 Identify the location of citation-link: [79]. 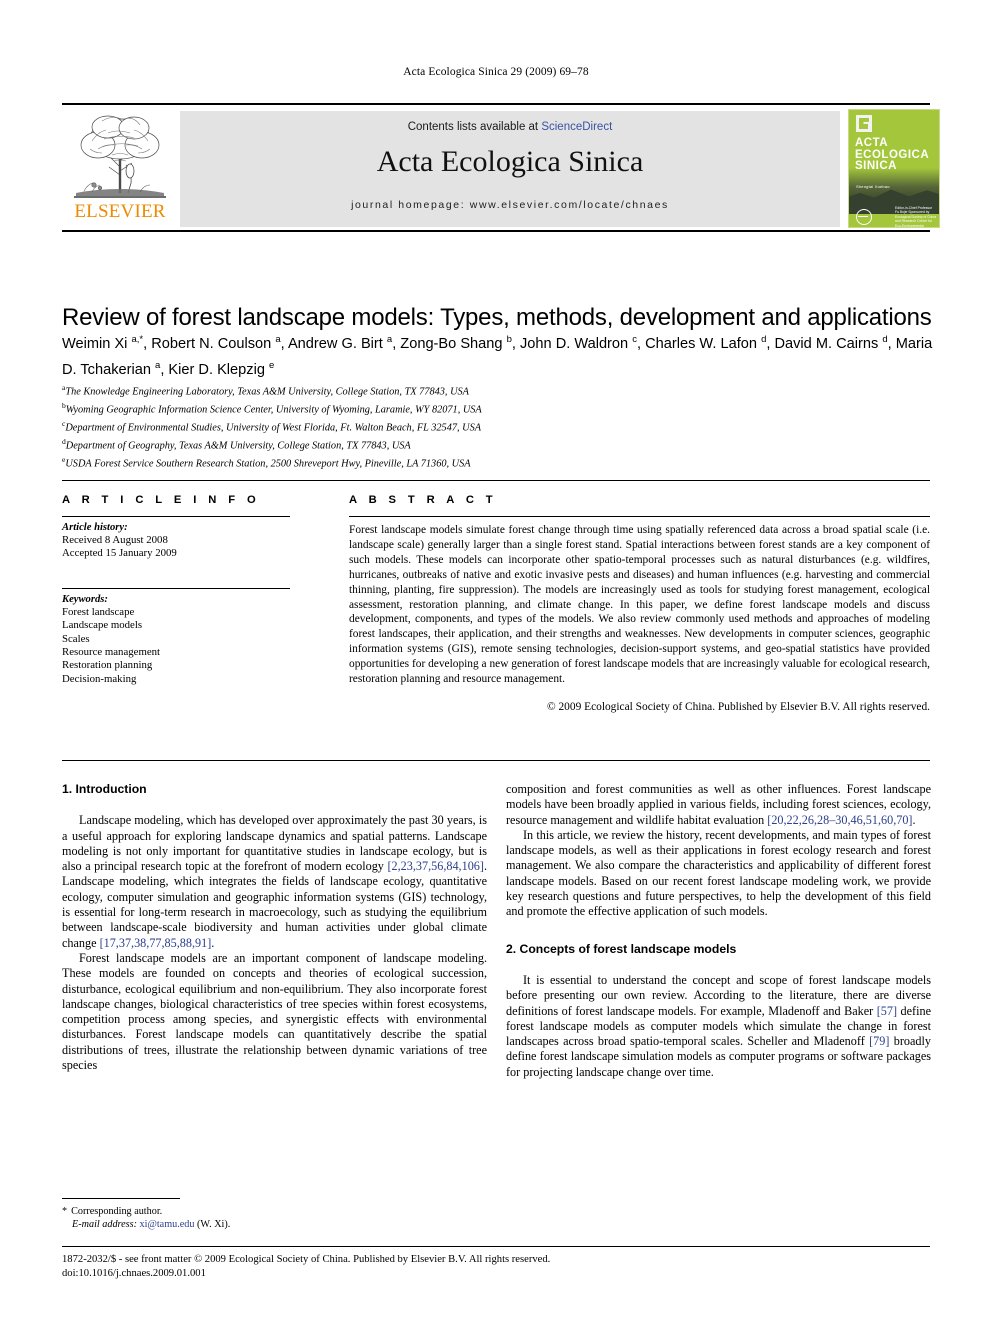
(879, 1041).